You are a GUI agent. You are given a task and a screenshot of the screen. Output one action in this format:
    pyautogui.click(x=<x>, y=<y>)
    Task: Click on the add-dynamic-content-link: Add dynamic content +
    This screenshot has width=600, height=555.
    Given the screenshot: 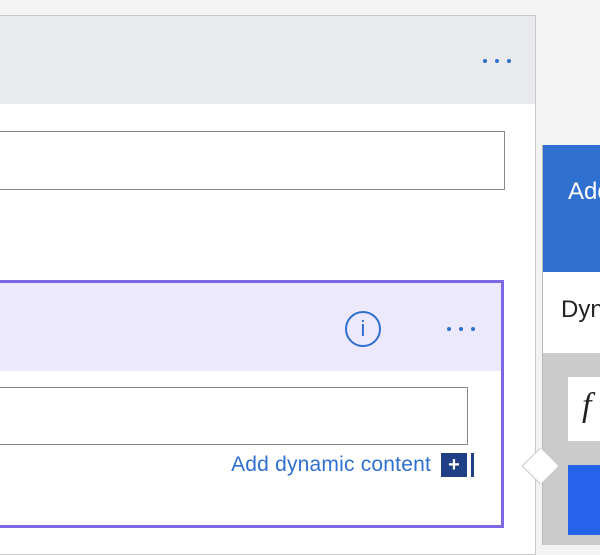 What is the action you would take?
    pyautogui.click(x=352, y=465)
    